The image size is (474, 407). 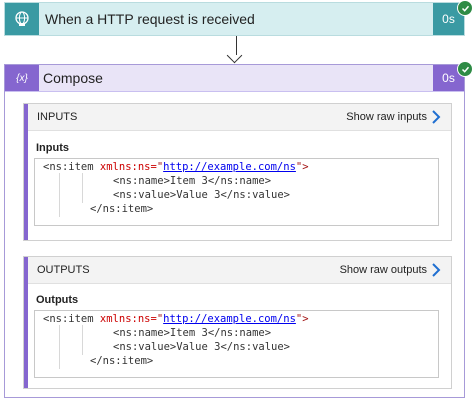 I want to click on trigger-success-icon, so click(x=465, y=8).